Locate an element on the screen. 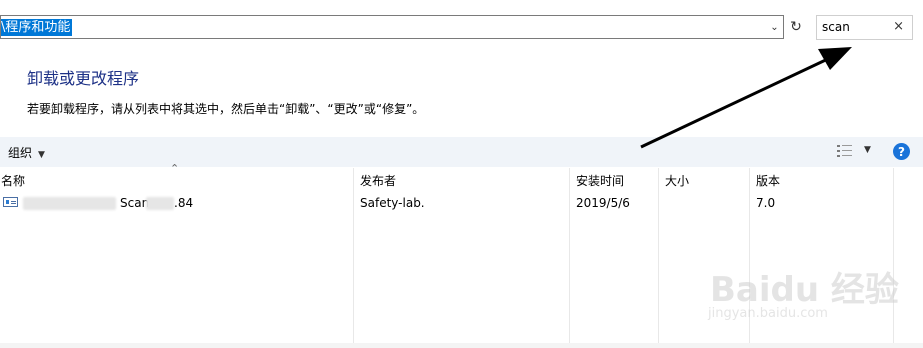 The image size is (923, 348). refresh-icon: ↻ is located at coordinates (796, 27).